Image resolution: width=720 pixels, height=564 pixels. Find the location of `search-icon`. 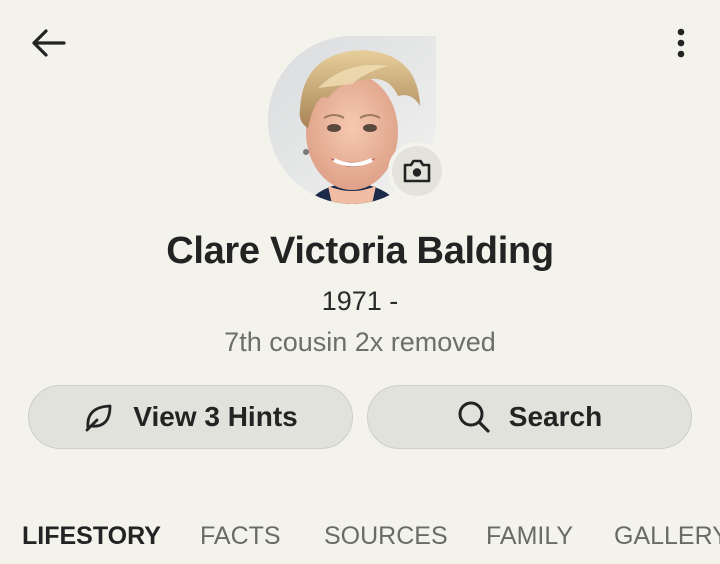

search-icon is located at coordinates (474, 417).